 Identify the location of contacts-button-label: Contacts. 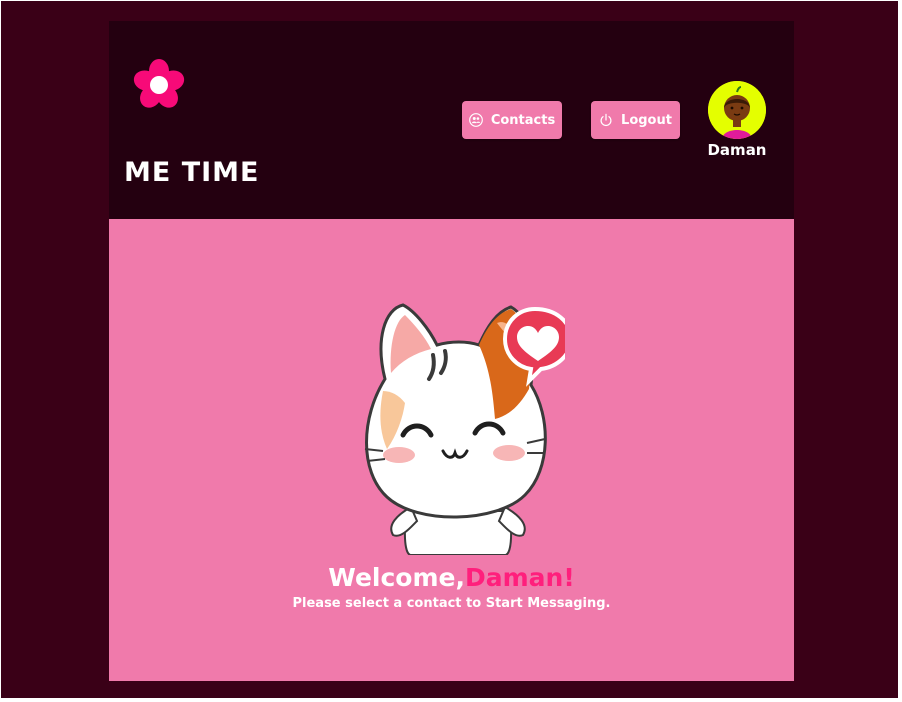
(523, 120).